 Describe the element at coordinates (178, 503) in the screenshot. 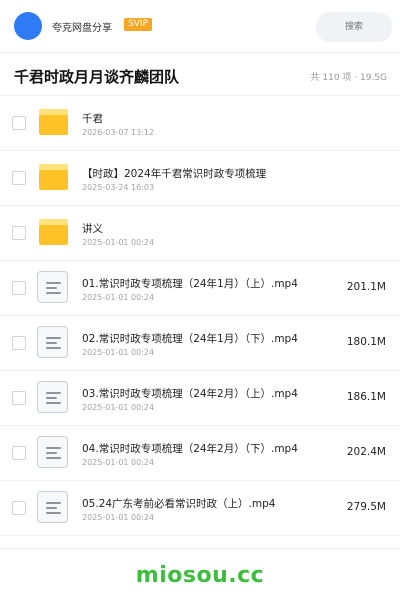

I see `item-name: 05.24广东考前必看常识时政（上）.mp4` at that location.